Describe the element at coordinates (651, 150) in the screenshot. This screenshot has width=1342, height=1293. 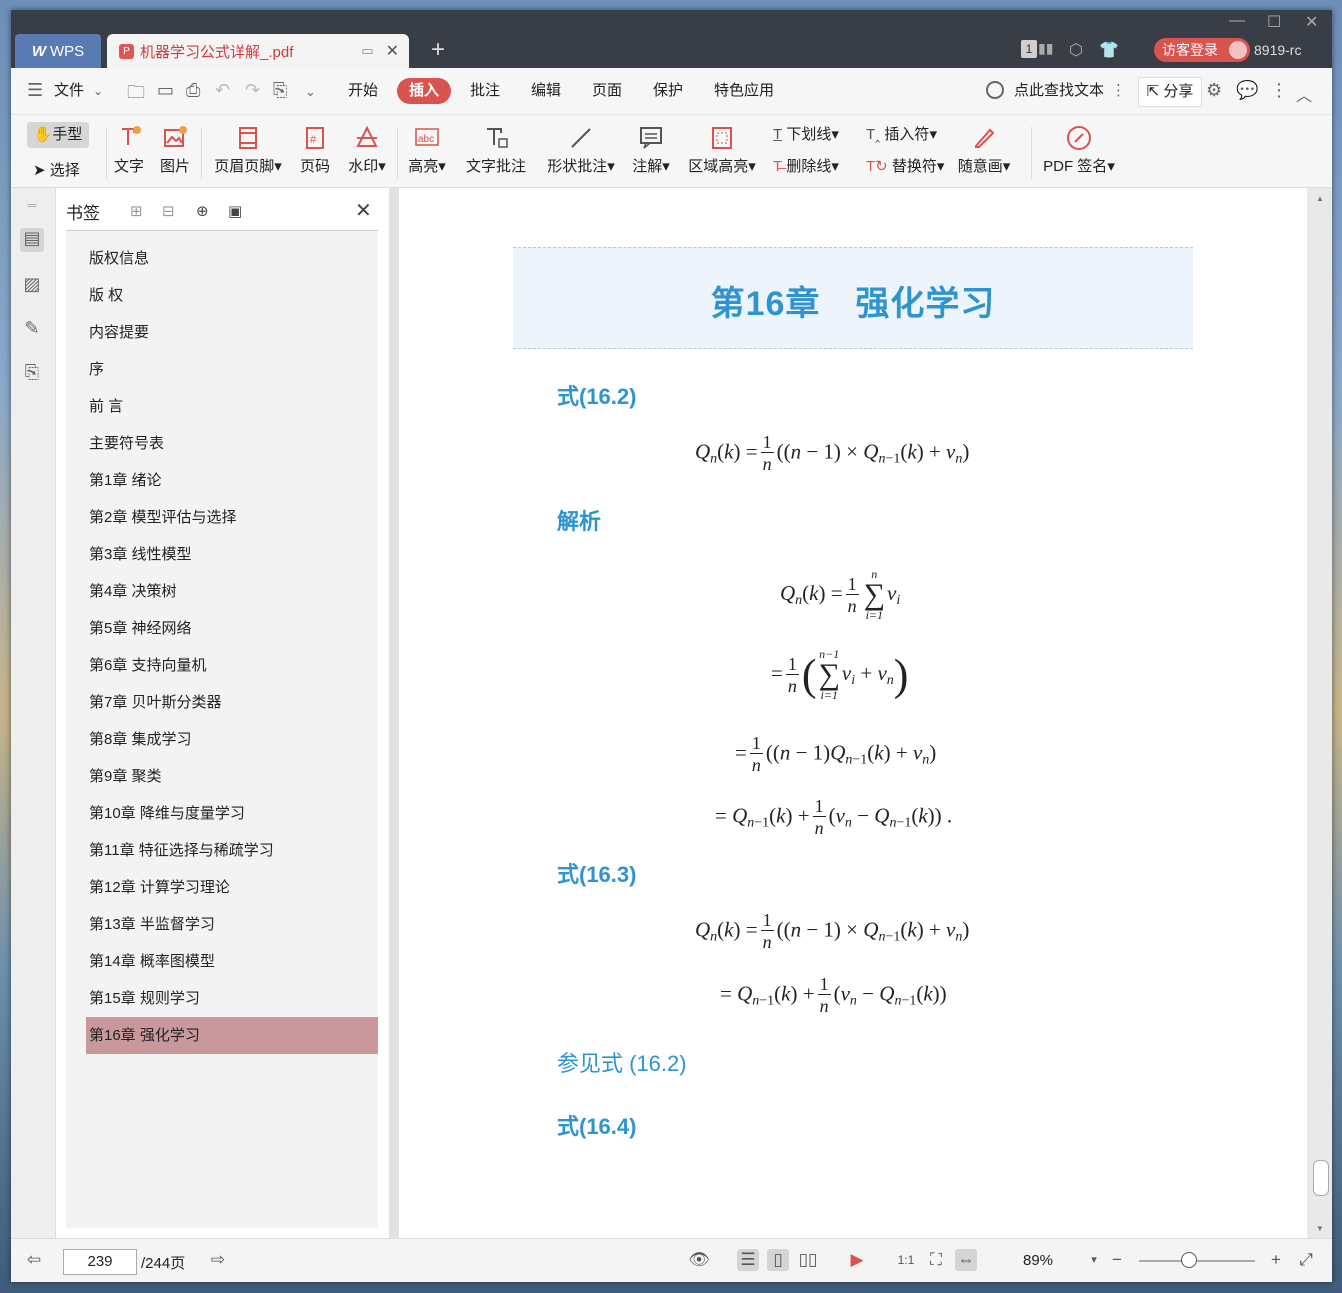
I see `note-button: 注解▾` at that location.